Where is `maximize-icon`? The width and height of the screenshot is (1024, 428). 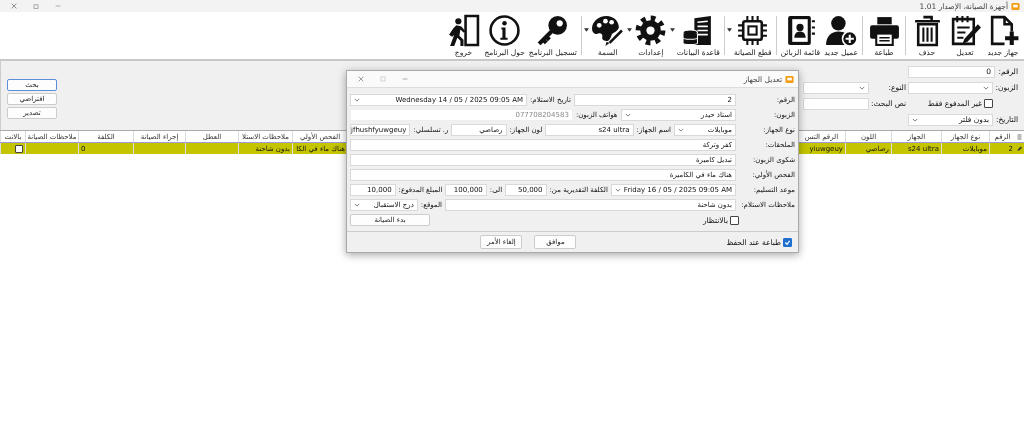 maximize-icon is located at coordinates (383, 79).